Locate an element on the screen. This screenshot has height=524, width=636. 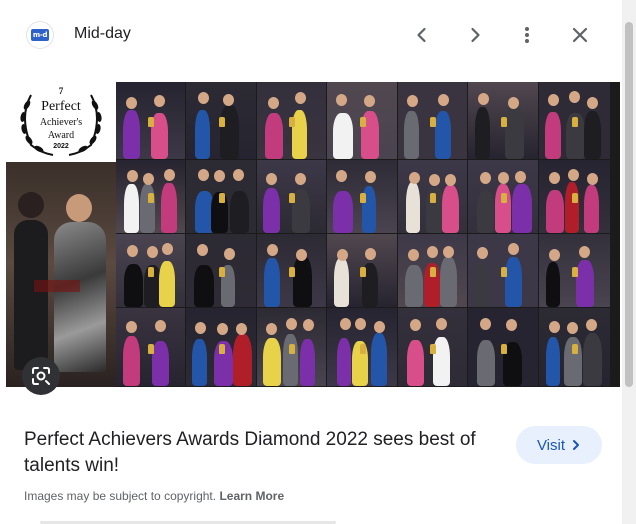
visit-label: Visit is located at coordinates (551, 445).